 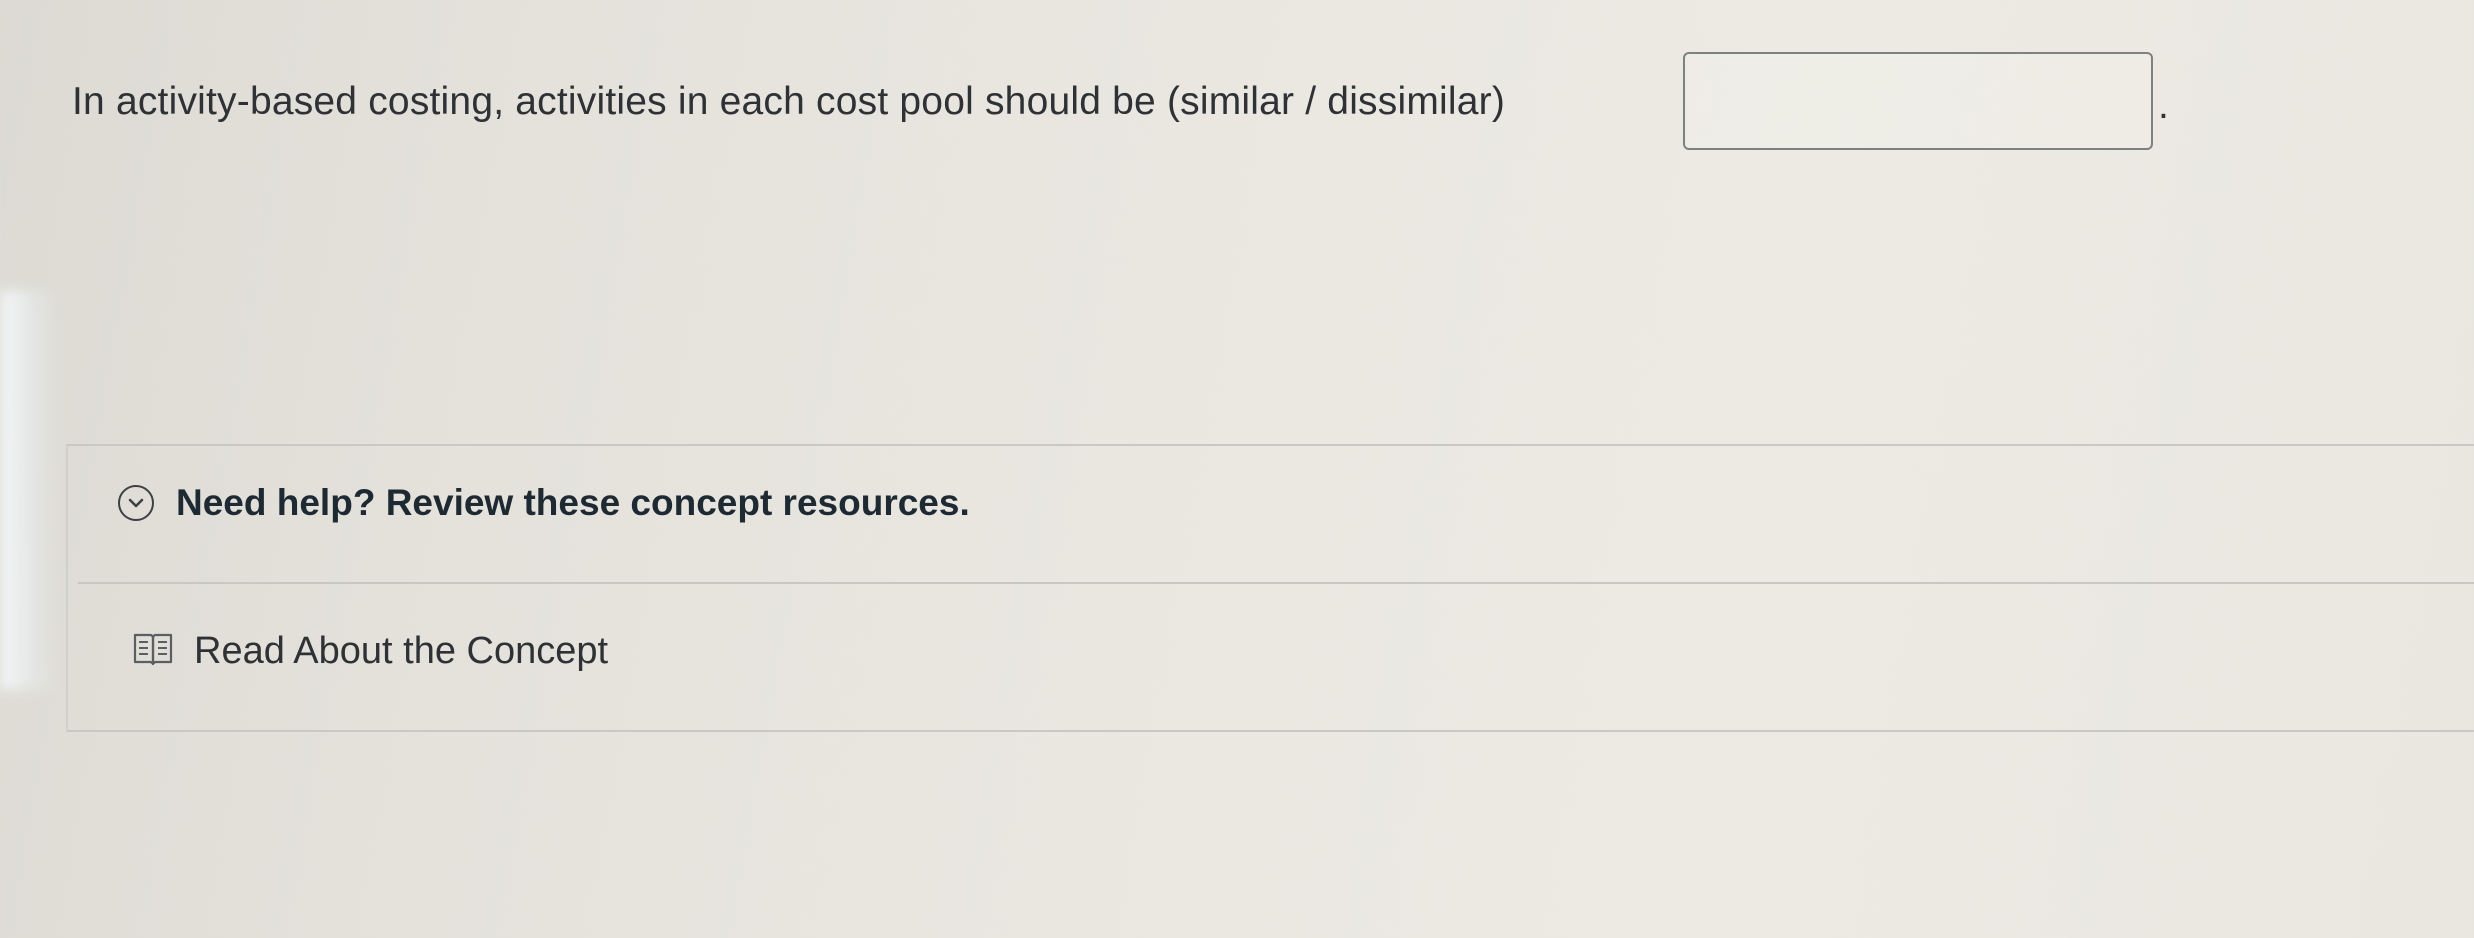 I want to click on divider, so click(x=1276, y=583).